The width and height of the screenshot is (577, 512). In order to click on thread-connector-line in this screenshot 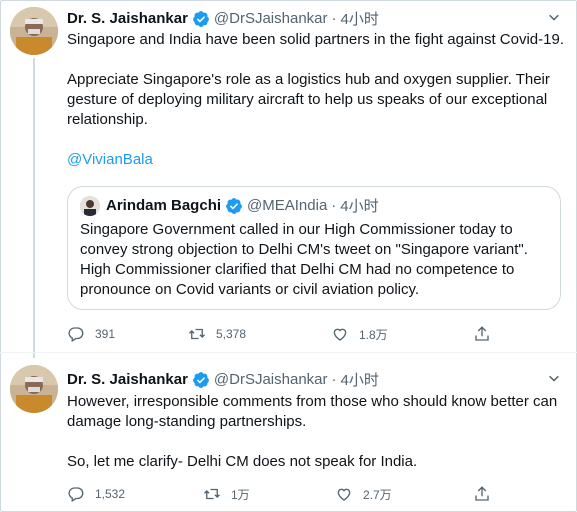, I will do `click(34, 208)`.